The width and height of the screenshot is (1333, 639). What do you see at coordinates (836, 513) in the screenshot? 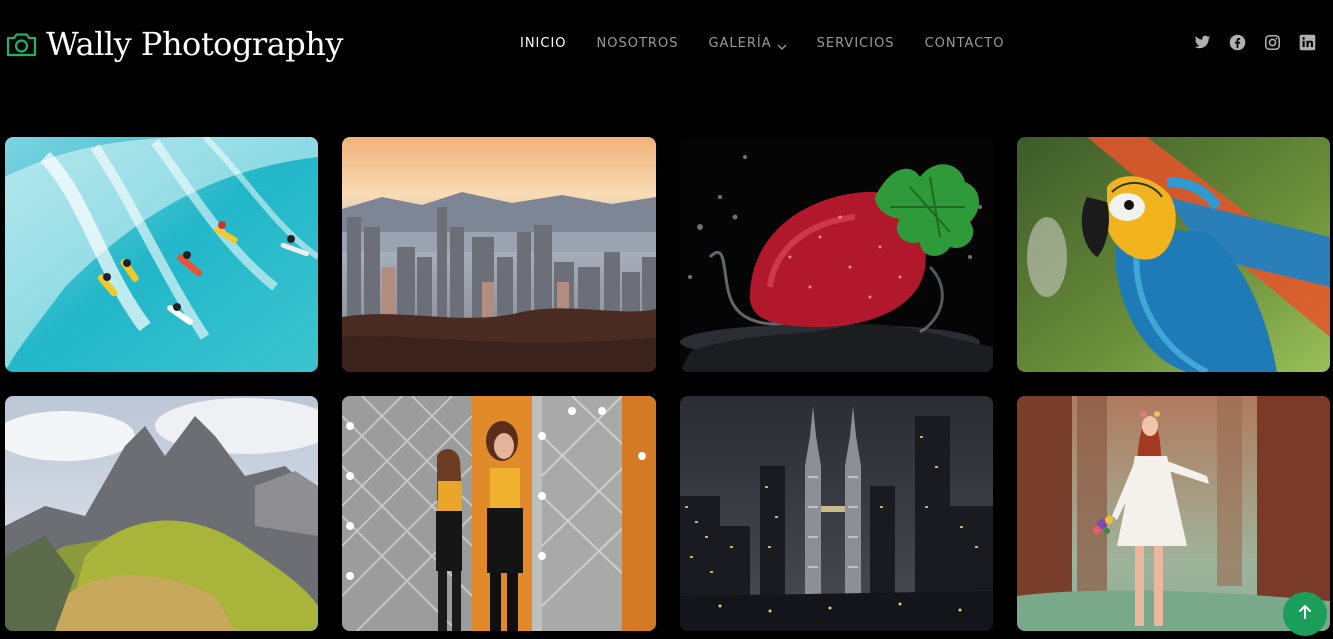
I see `gallery-photo-night-city` at bounding box center [836, 513].